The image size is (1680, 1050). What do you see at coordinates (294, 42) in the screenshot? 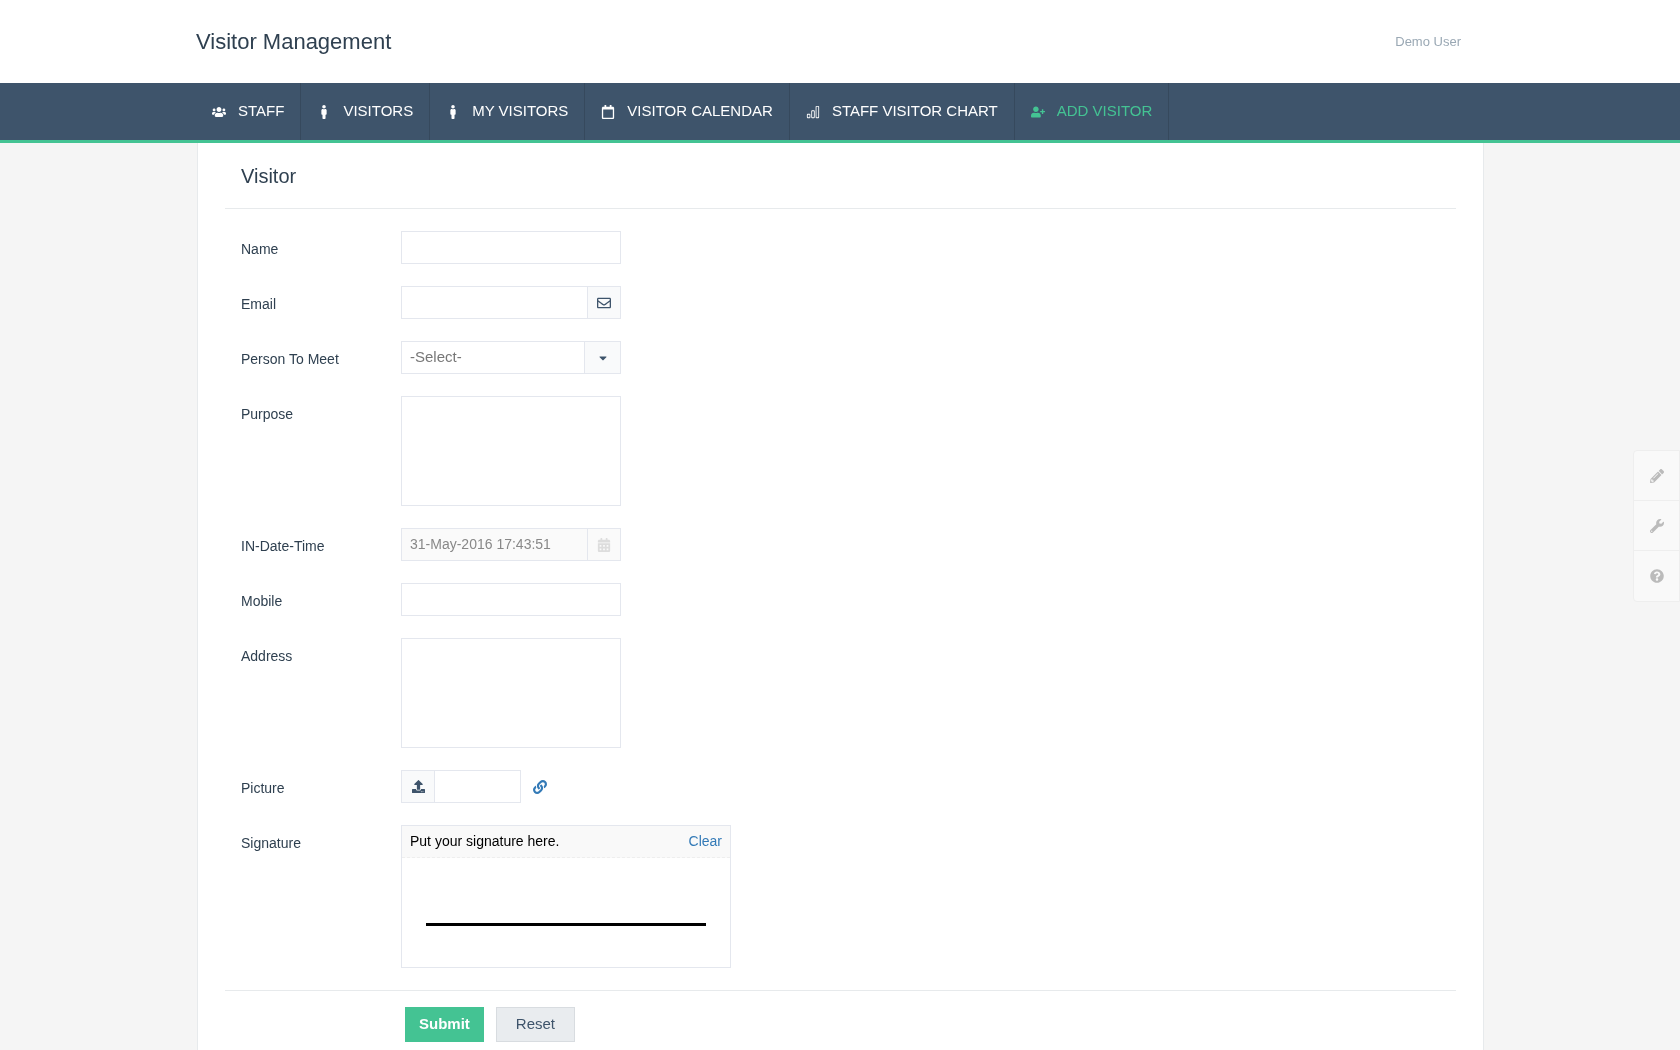
I see `app-title: Visitor Management` at bounding box center [294, 42].